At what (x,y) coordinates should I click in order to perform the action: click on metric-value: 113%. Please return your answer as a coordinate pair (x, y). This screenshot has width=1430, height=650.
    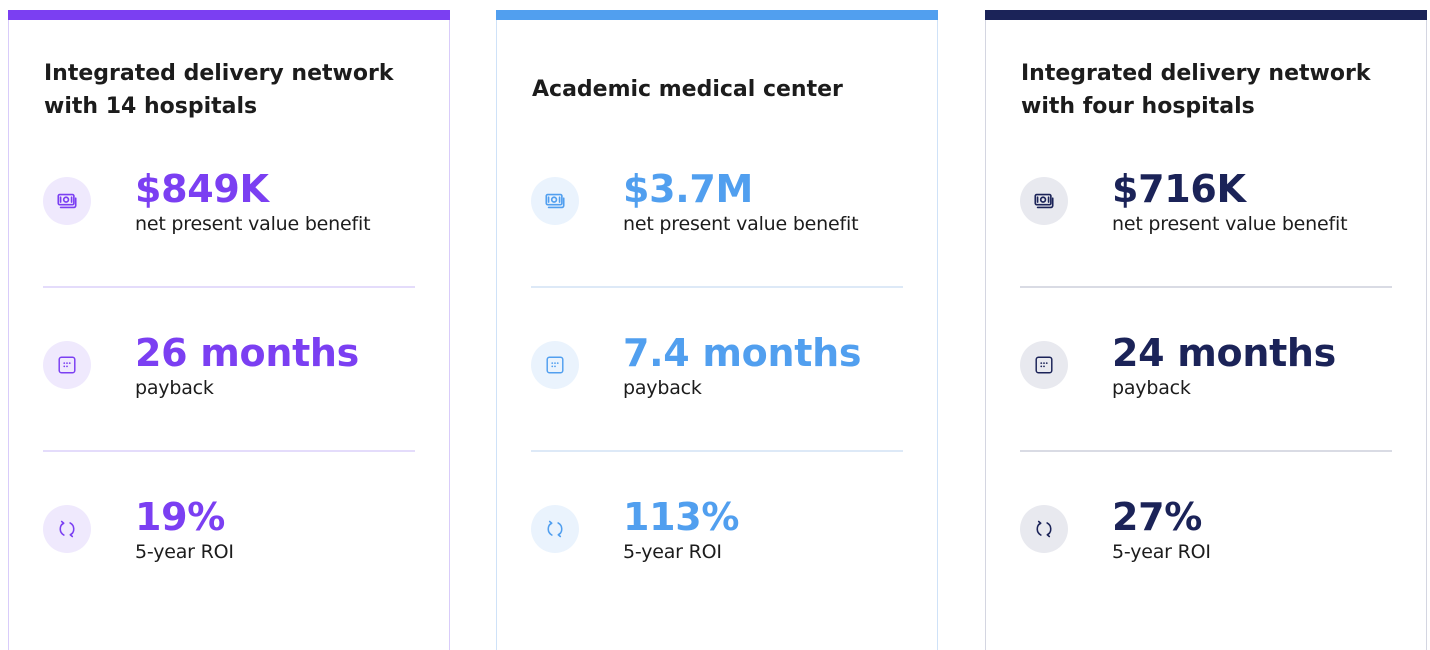
    Looking at the image, I should click on (681, 517).